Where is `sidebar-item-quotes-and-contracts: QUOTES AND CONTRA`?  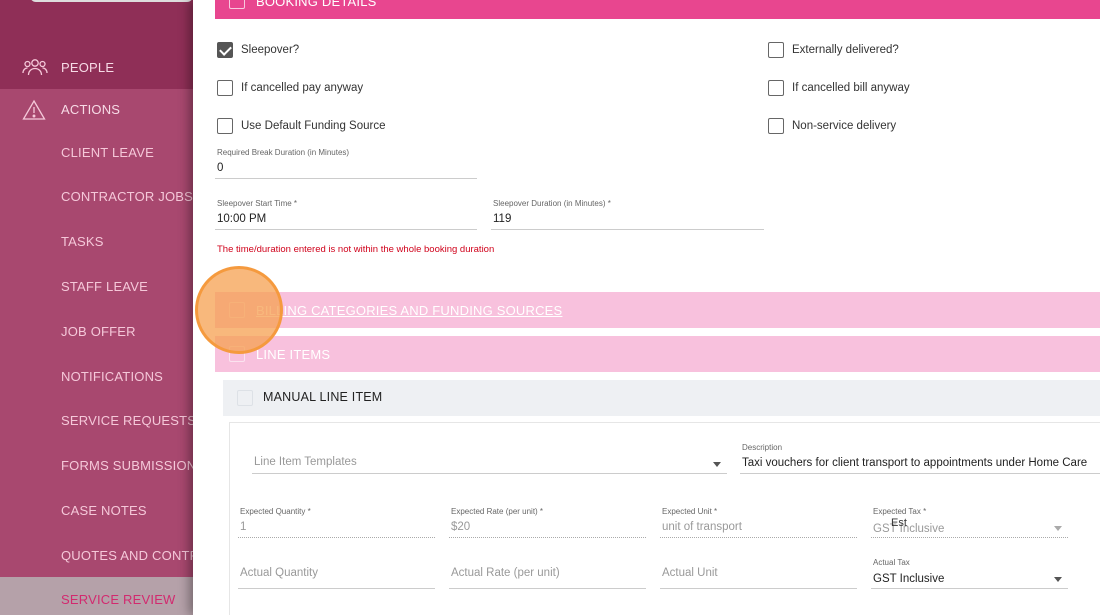
sidebar-item-quotes-and-contracts: QUOTES AND CONTRA is located at coordinates (96, 555).